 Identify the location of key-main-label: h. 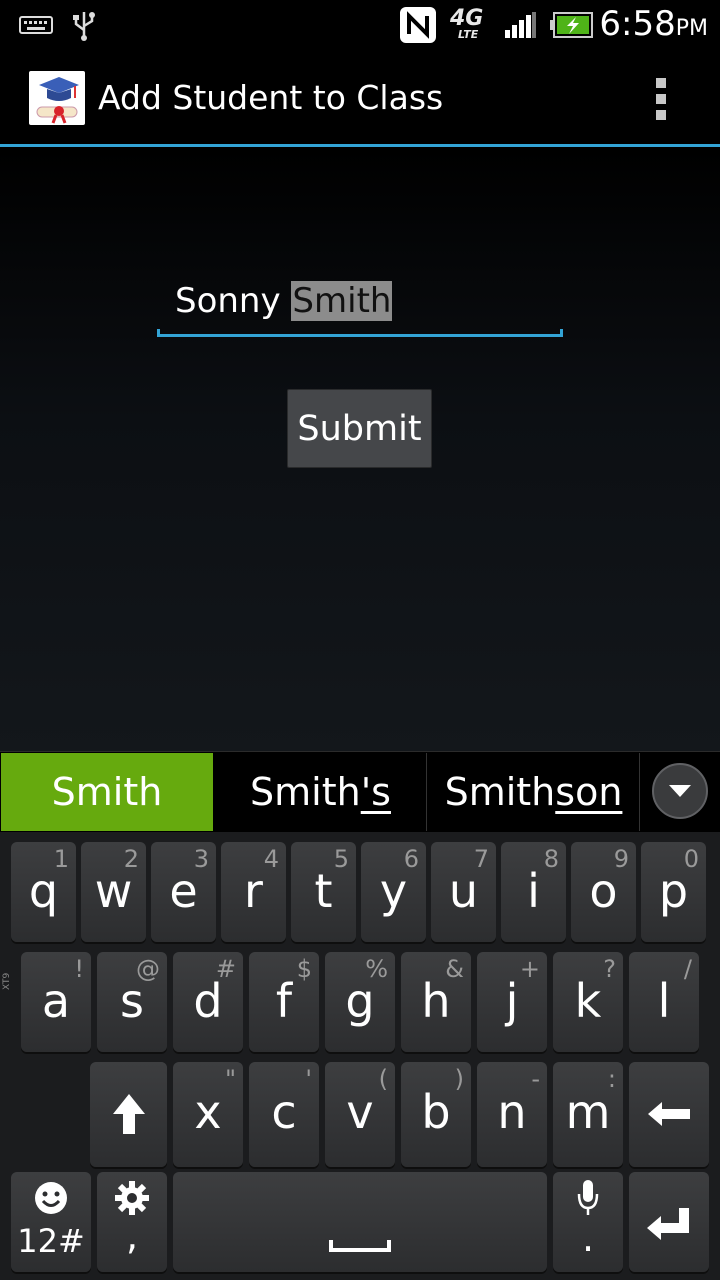
(436, 1001).